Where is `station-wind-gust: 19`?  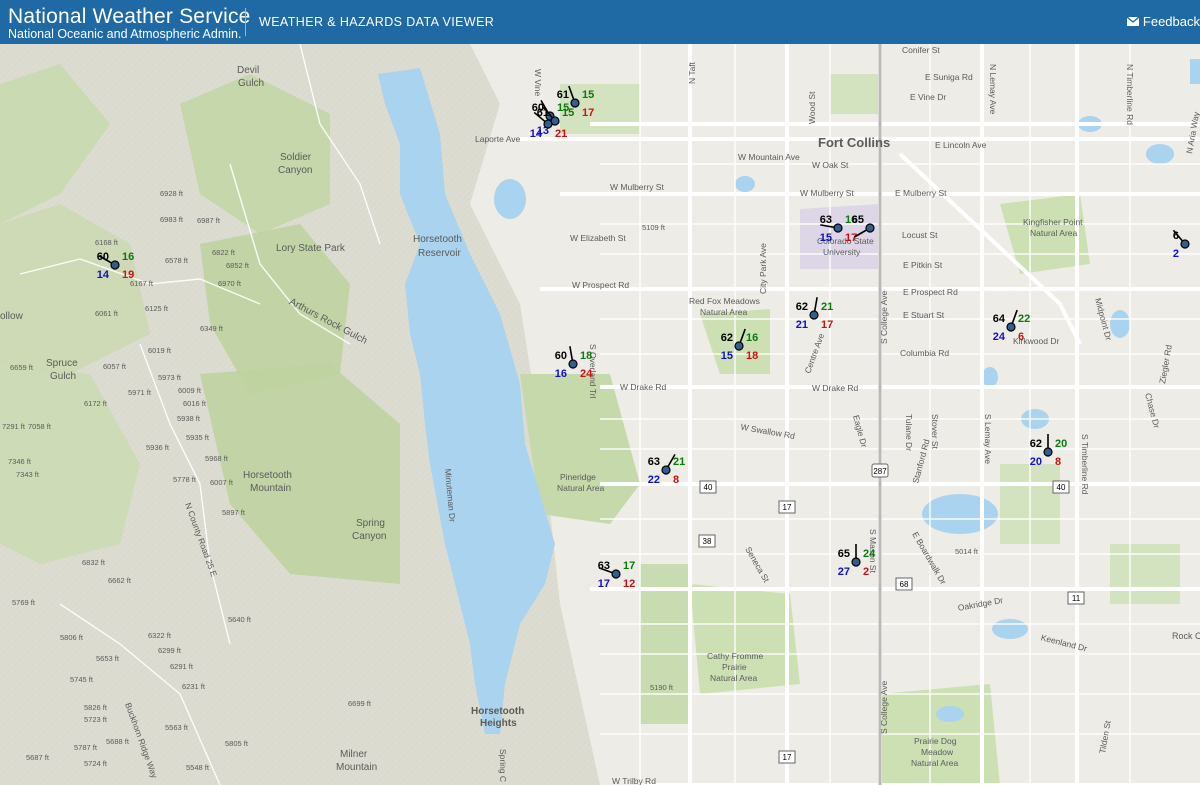
station-wind-gust: 19 is located at coordinates (128, 275).